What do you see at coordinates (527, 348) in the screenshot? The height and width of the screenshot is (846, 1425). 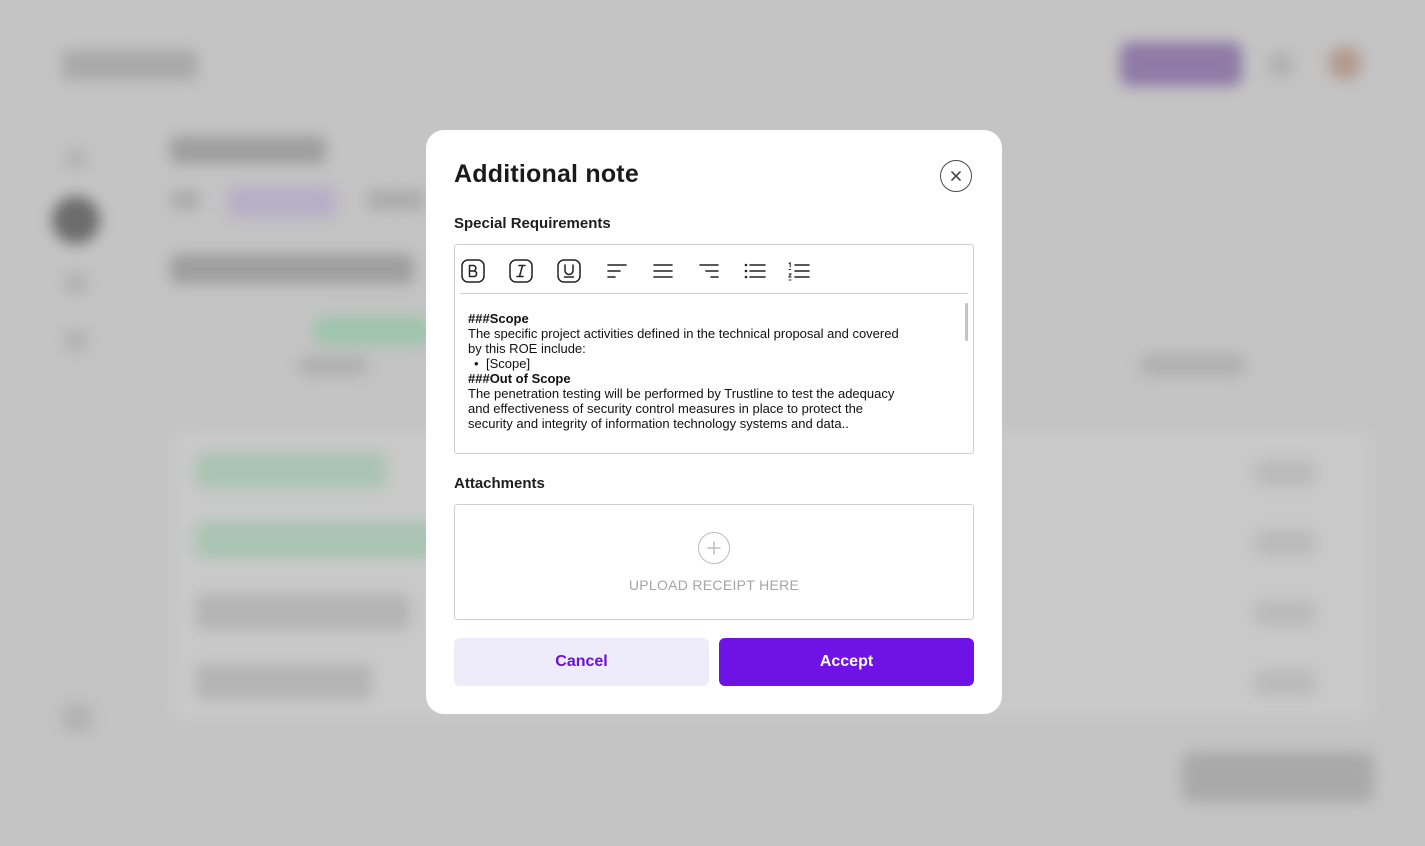 I see `editor-paragraph-line: by this ROE include:` at bounding box center [527, 348].